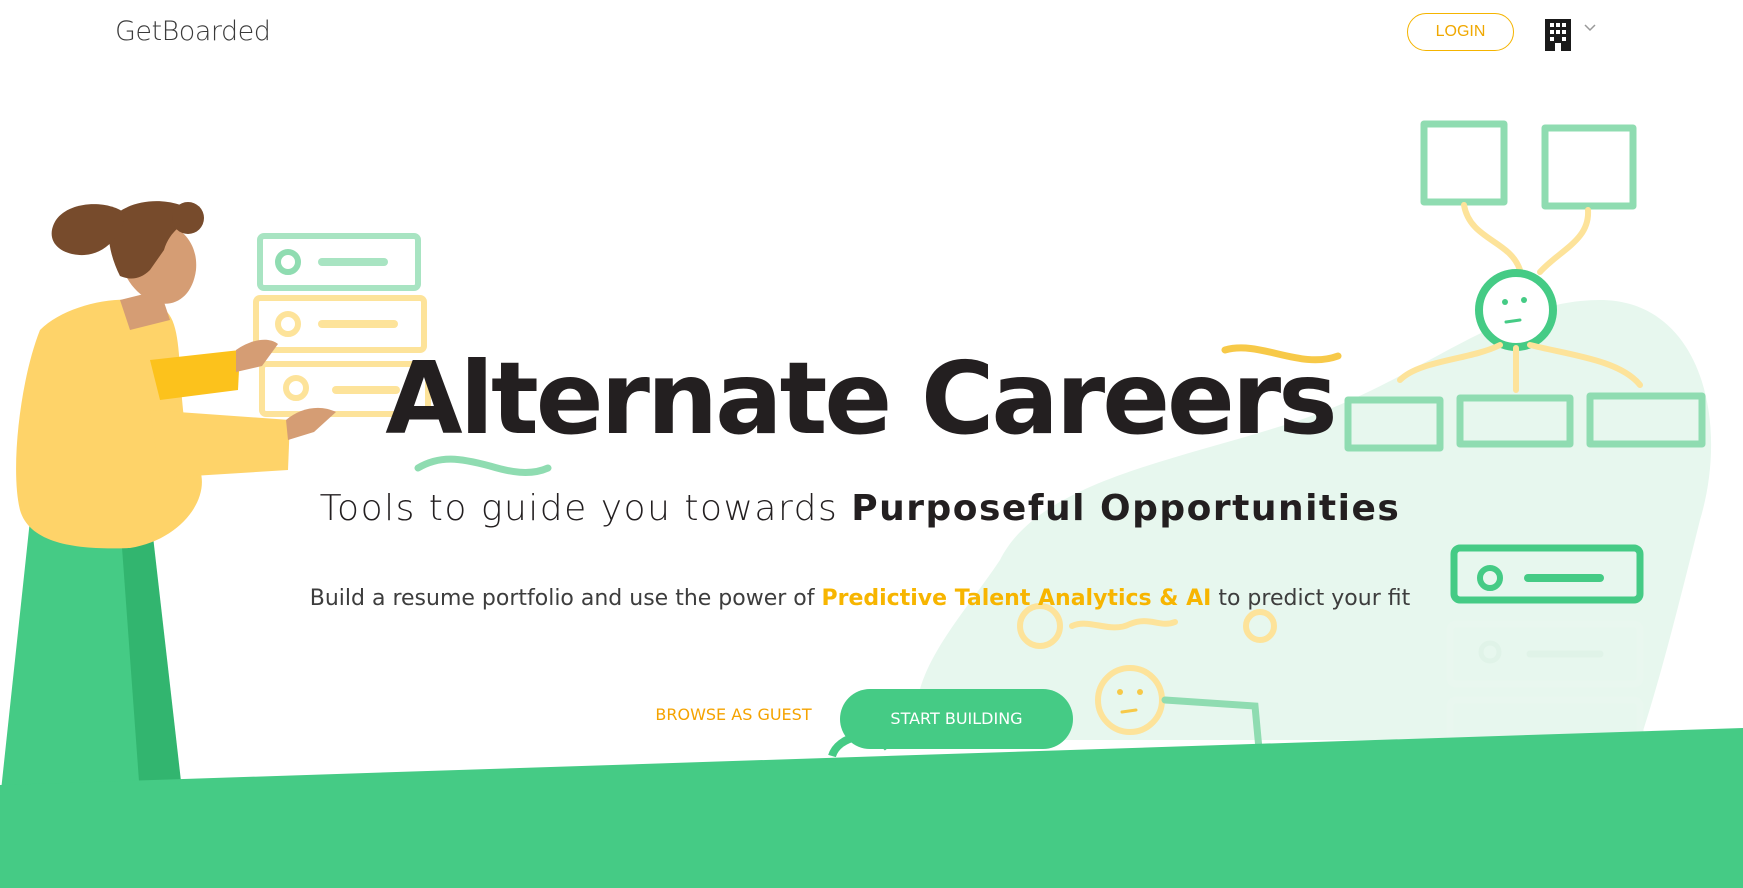  Describe the element at coordinates (1126, 508) in the screenshot. I see `subhead-emphasis: Purposeful Opportunities` at that location.